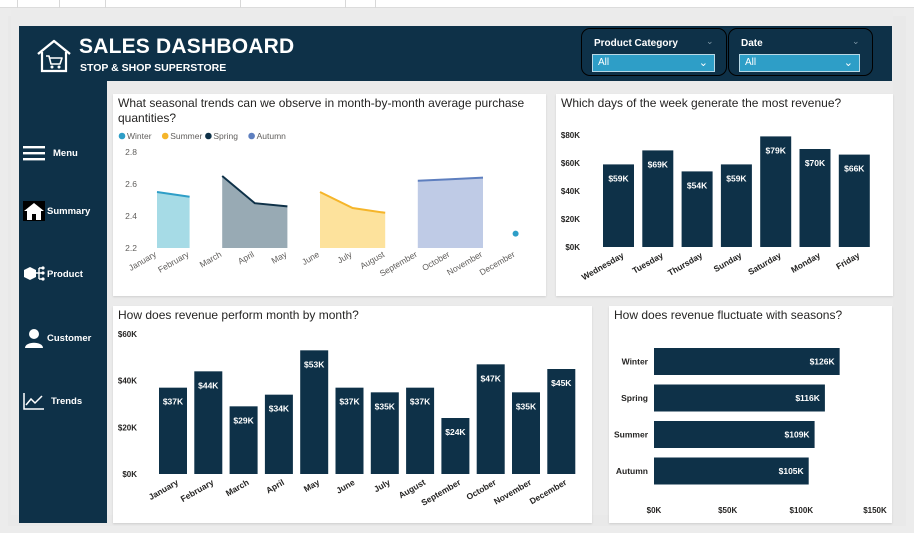 The height and width of the screenshot is (533, 914). I want to click on legend-label: Autumn, so click(272, 136).